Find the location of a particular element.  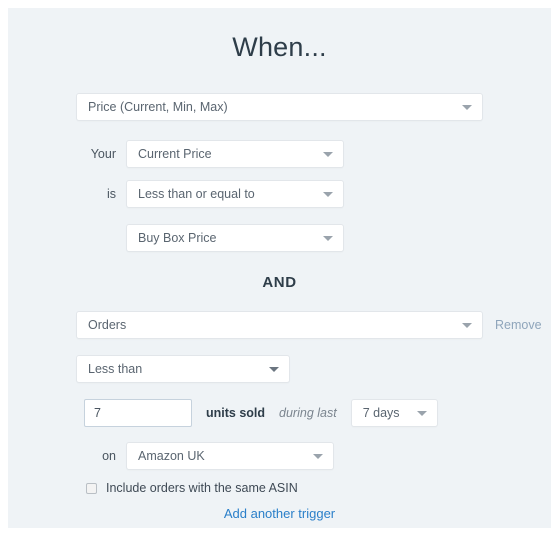

and-divider: AND is located at coordinates (279, 282).